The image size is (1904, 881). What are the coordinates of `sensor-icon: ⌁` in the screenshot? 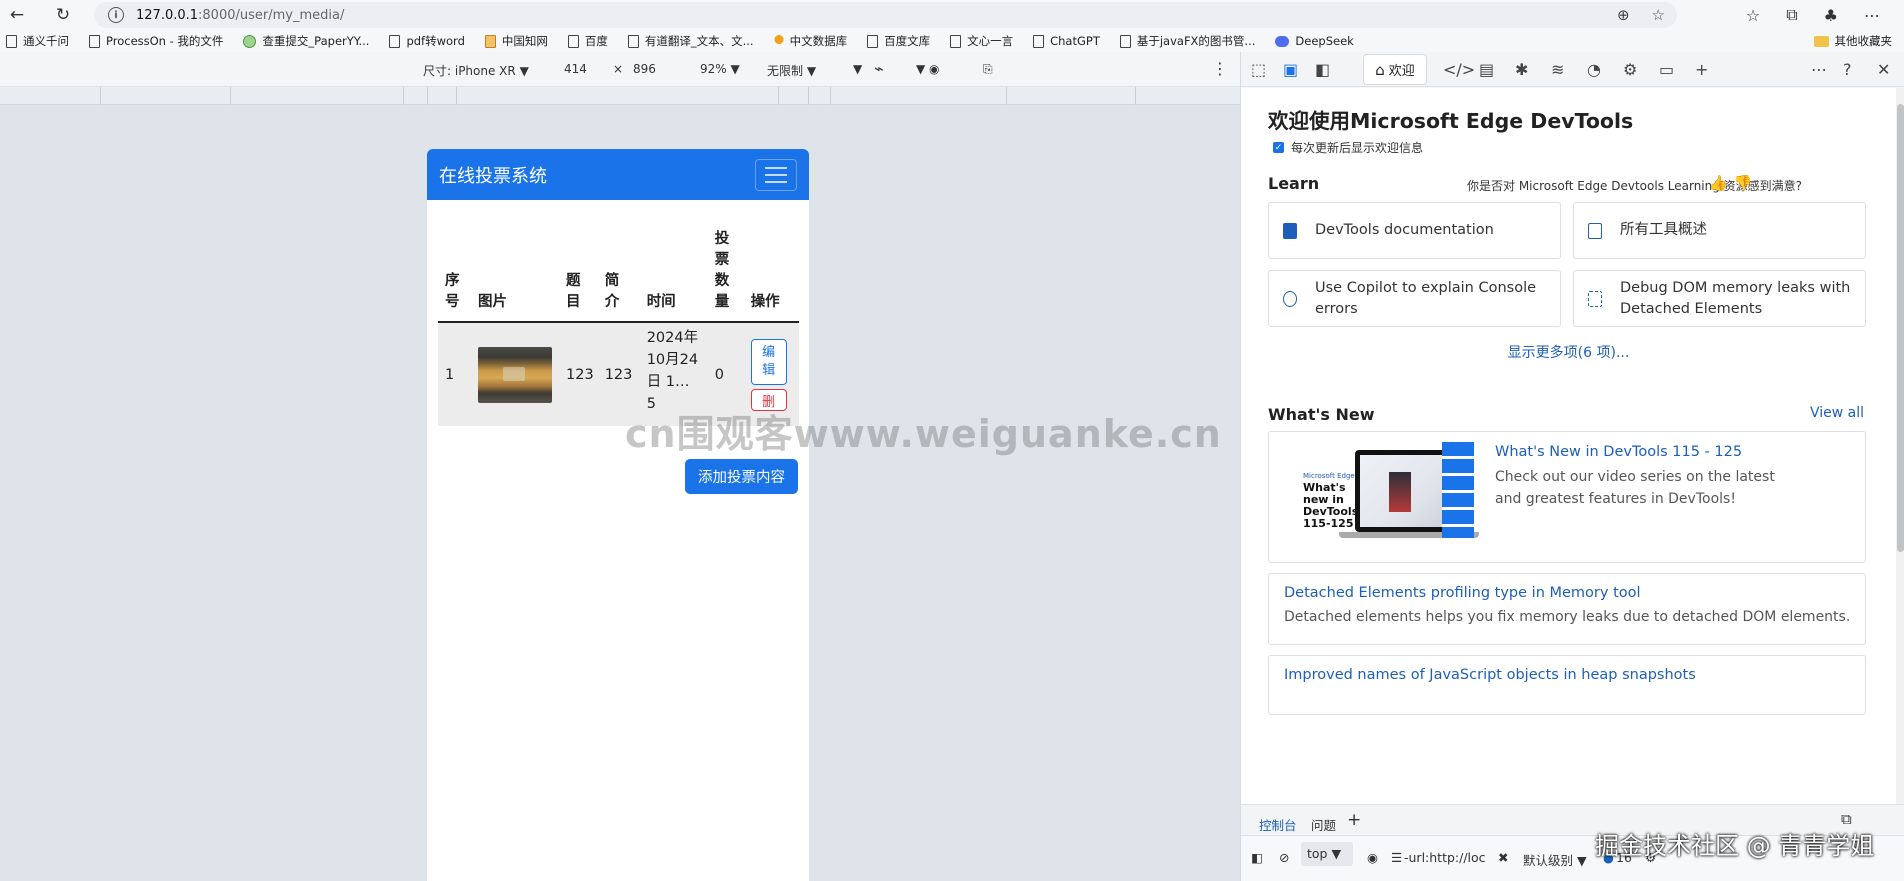 It's located at (879, 68).